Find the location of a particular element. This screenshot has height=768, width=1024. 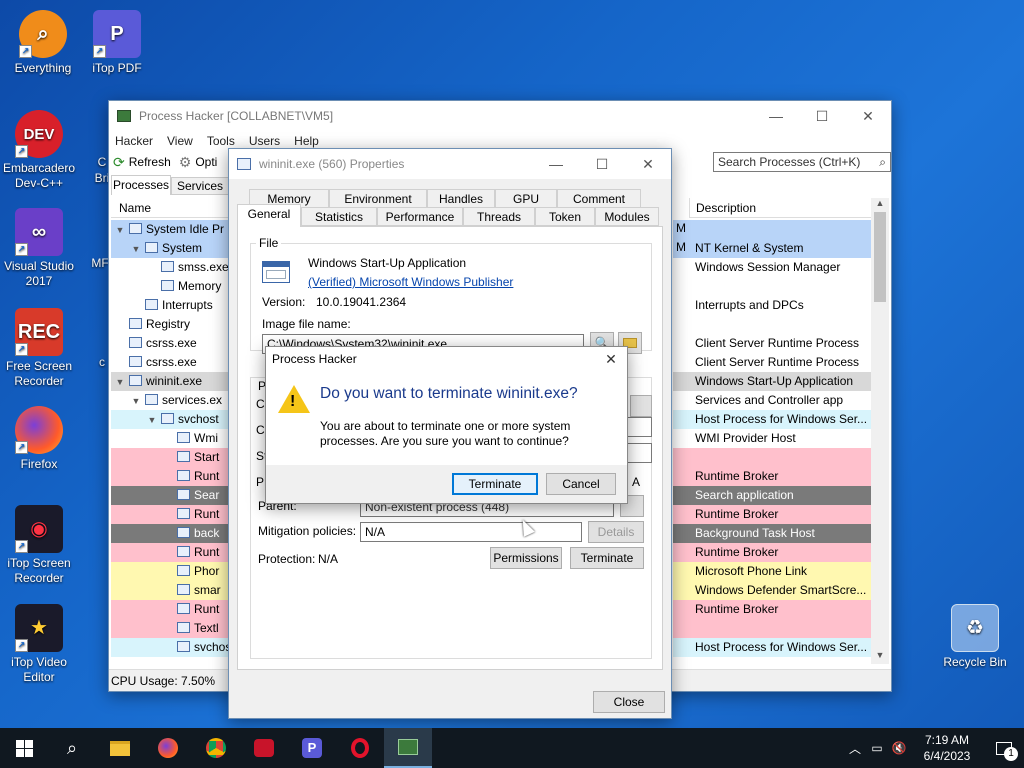

menu-users: Users is located at coordinates (264, 141).